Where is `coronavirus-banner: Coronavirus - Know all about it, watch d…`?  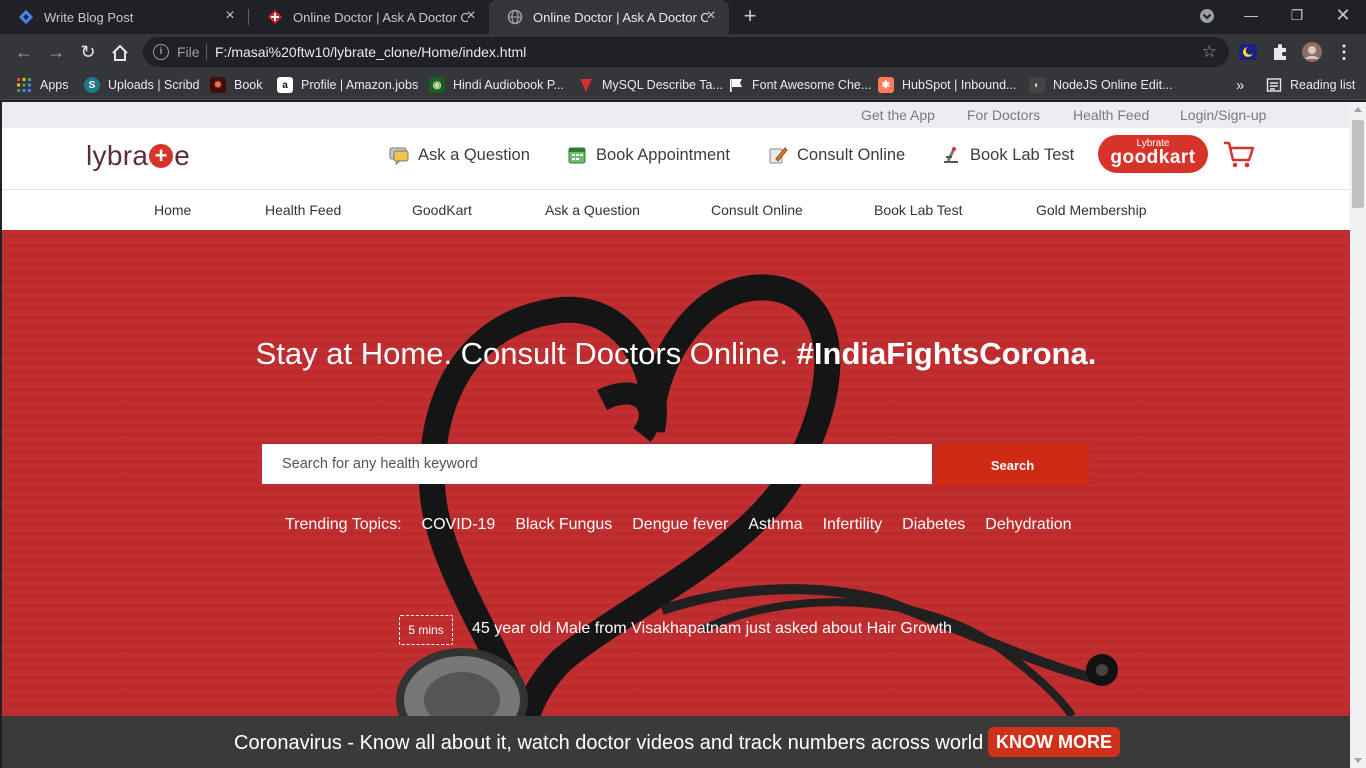
coronavirus-banner: Coronavirus - Know all about it, watch d… is located at coordinates (676, 742).